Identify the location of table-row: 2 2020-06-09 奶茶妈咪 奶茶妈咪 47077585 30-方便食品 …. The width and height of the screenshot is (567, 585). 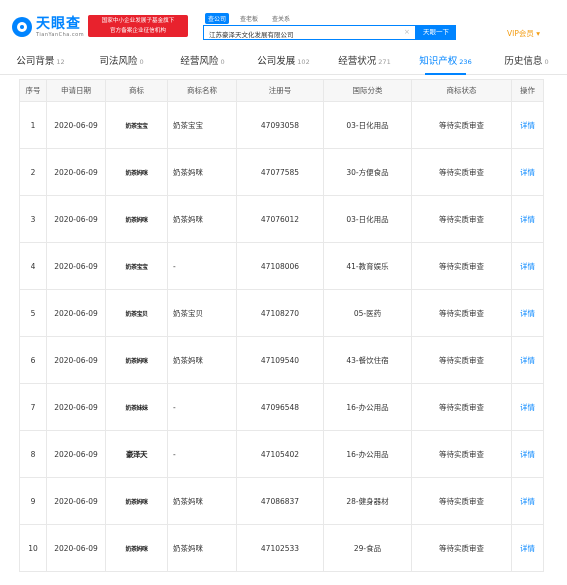
(281, 172).